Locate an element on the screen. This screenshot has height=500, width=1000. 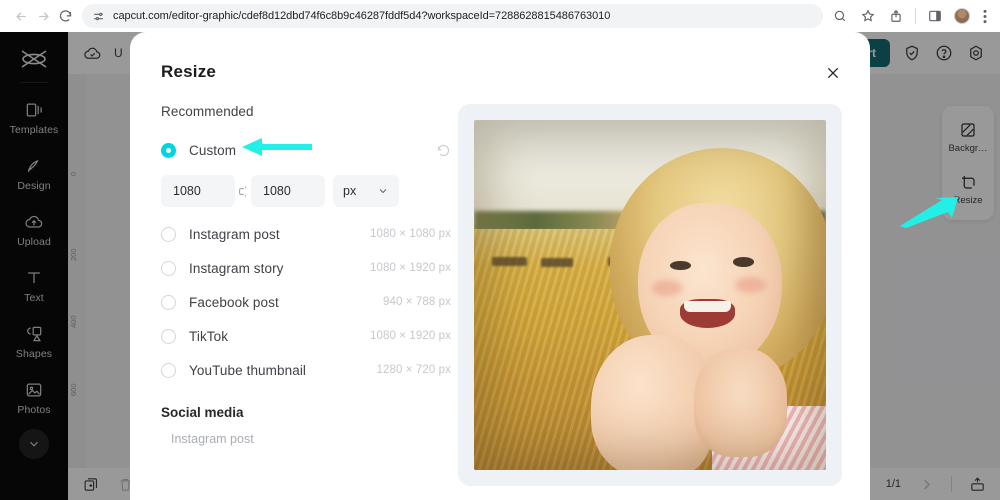
photo-hand is located at coordinates (740, 402).